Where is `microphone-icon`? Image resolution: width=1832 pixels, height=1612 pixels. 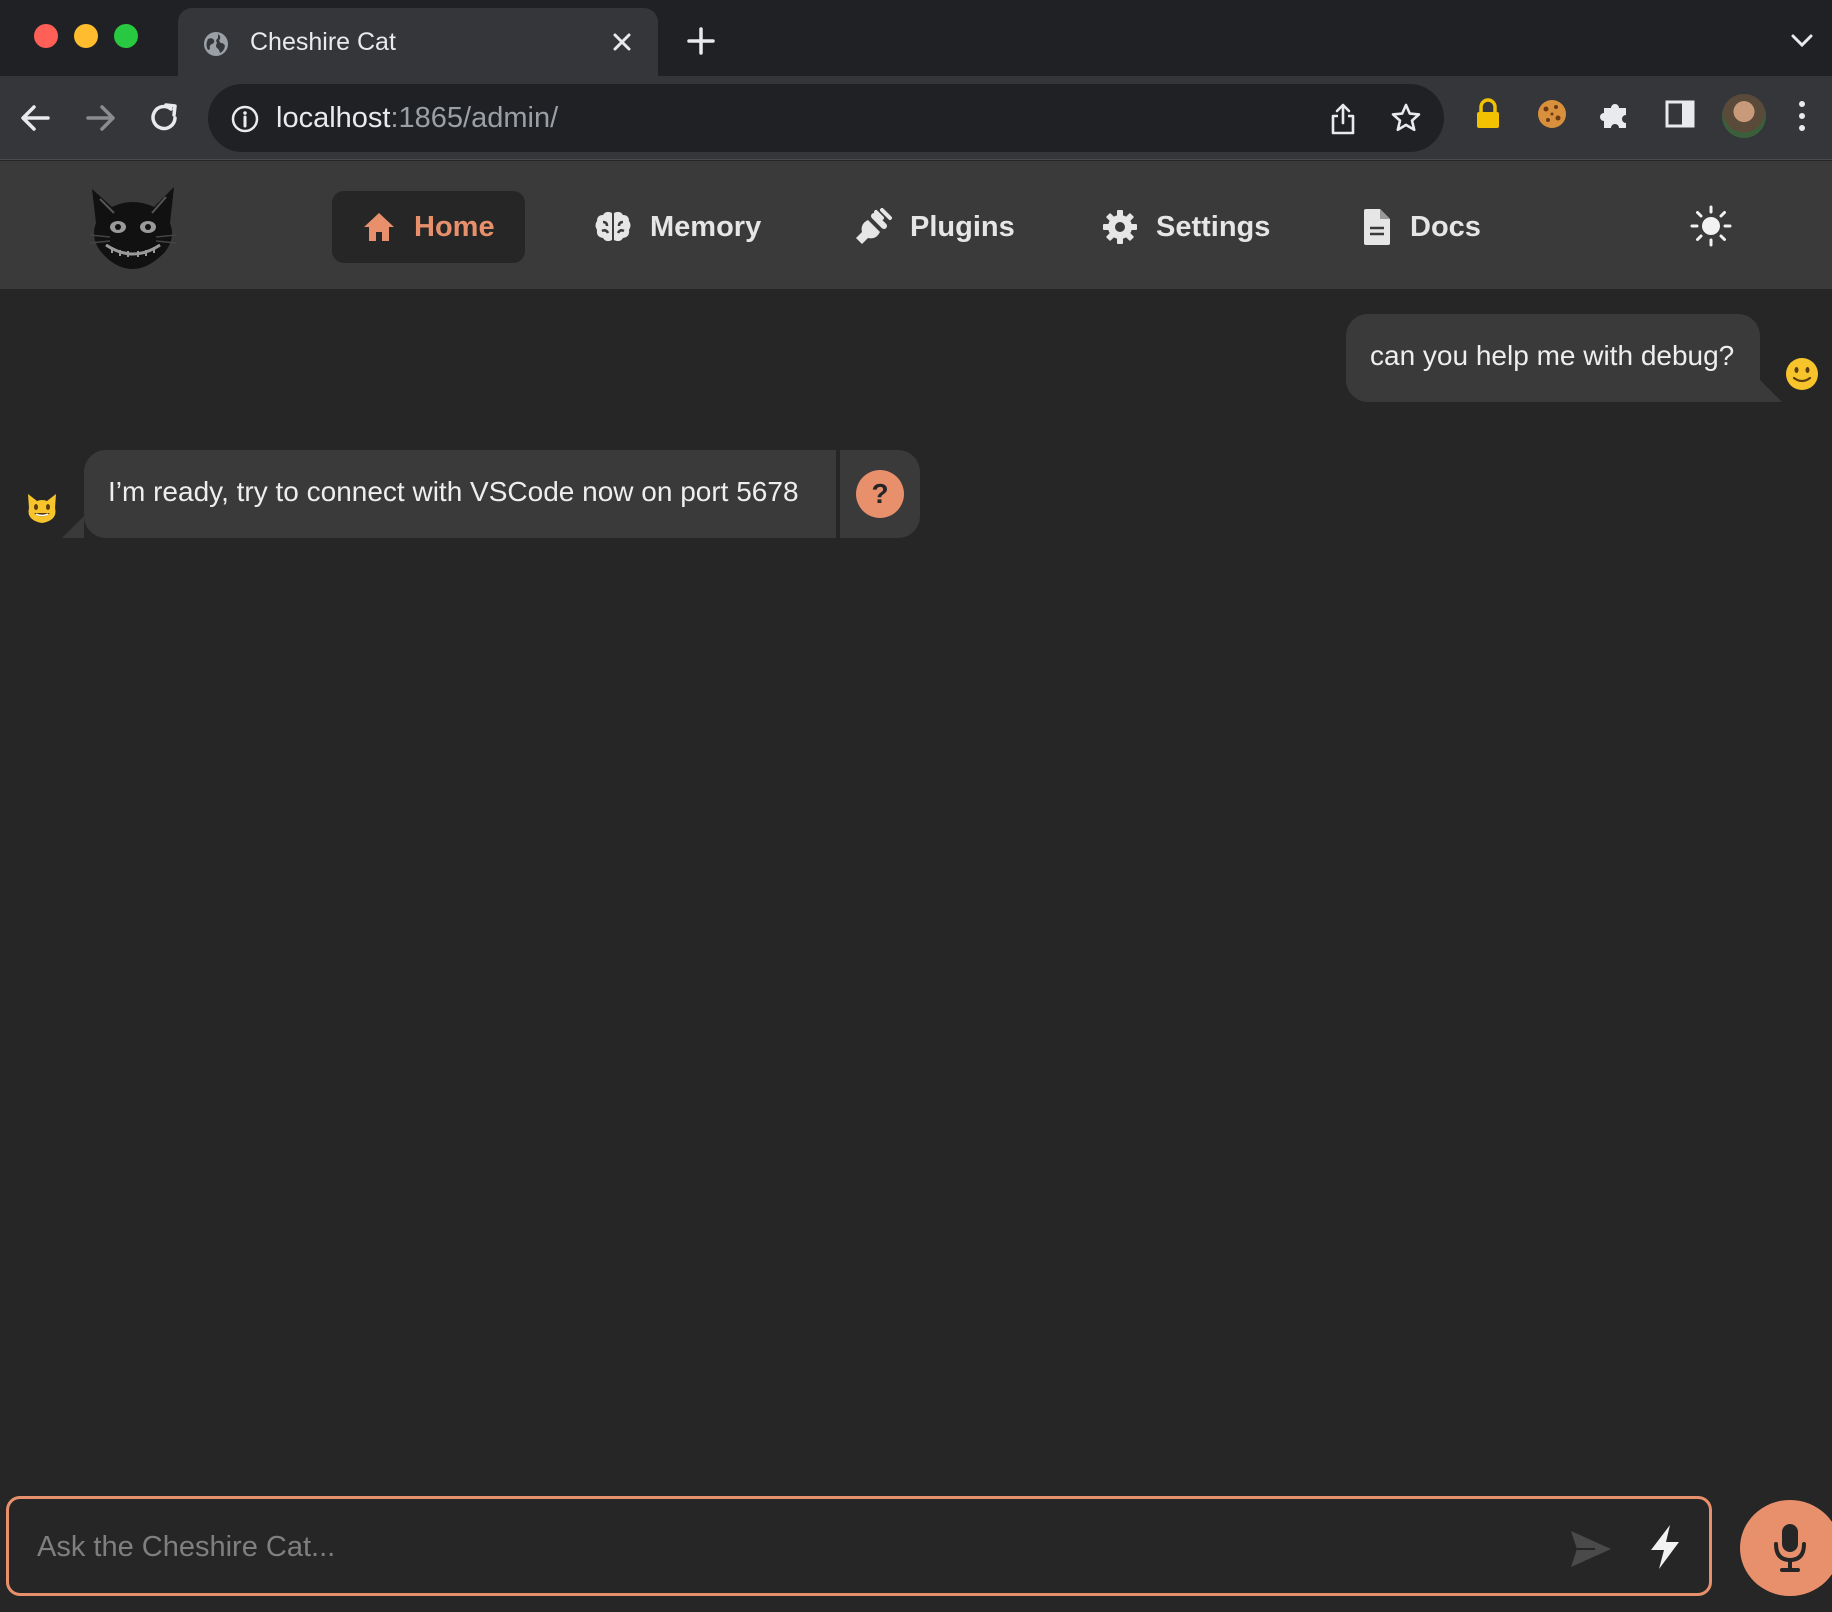
microphone-icon is located at coordinates (1790, 1548).